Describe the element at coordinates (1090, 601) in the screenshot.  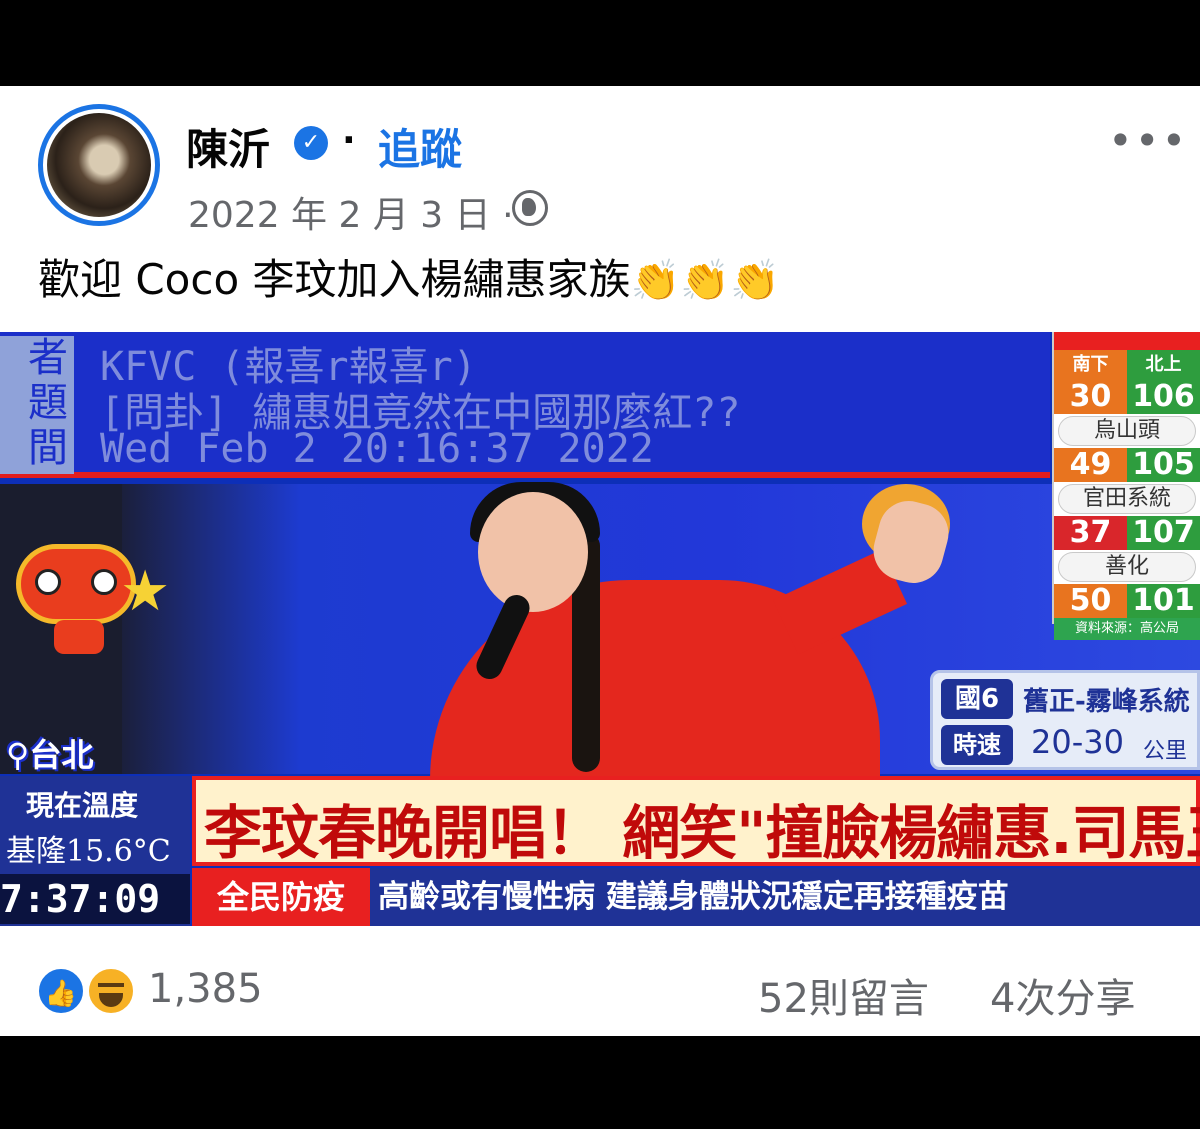
I see `speed-south: 50` at that location.